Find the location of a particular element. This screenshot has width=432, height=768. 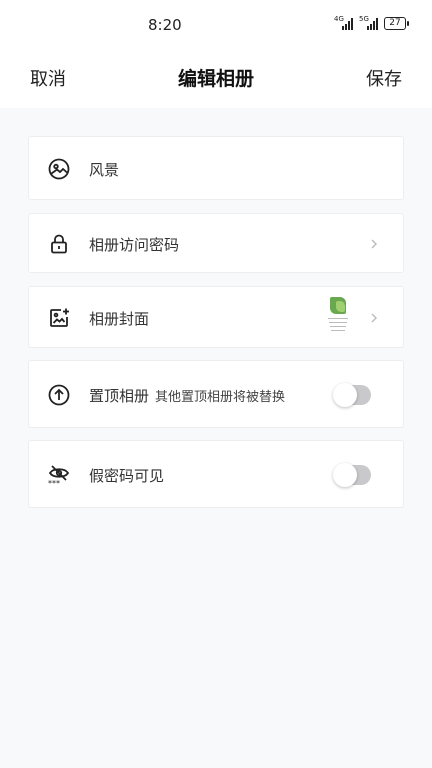

signal-5g-icon: 5G is located at coordinates (368, 22).